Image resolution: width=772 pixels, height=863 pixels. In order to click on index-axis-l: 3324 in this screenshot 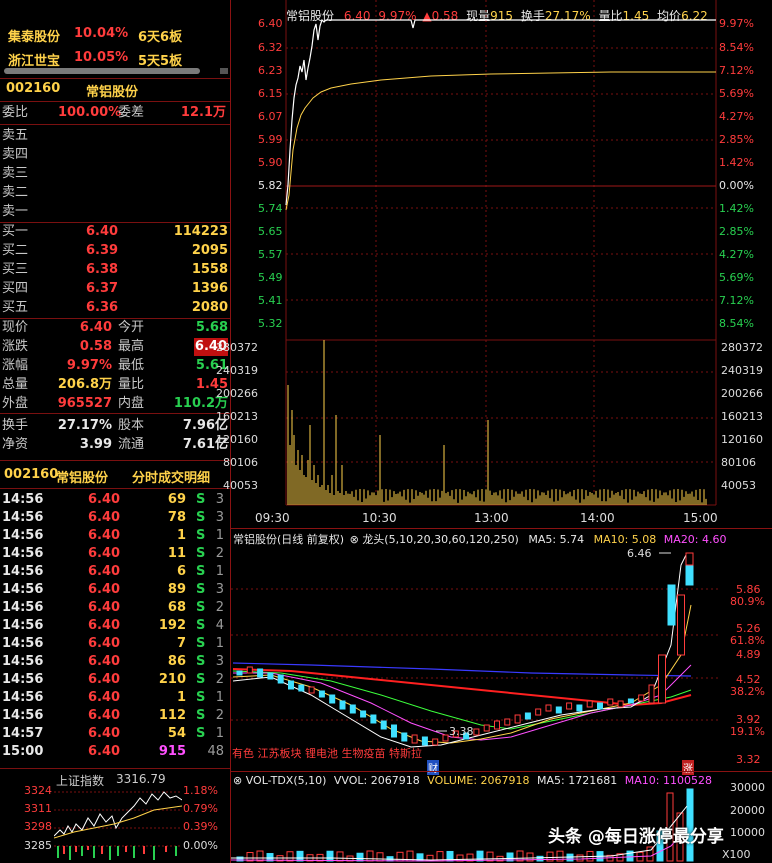, I will do `click(38, 790)`.